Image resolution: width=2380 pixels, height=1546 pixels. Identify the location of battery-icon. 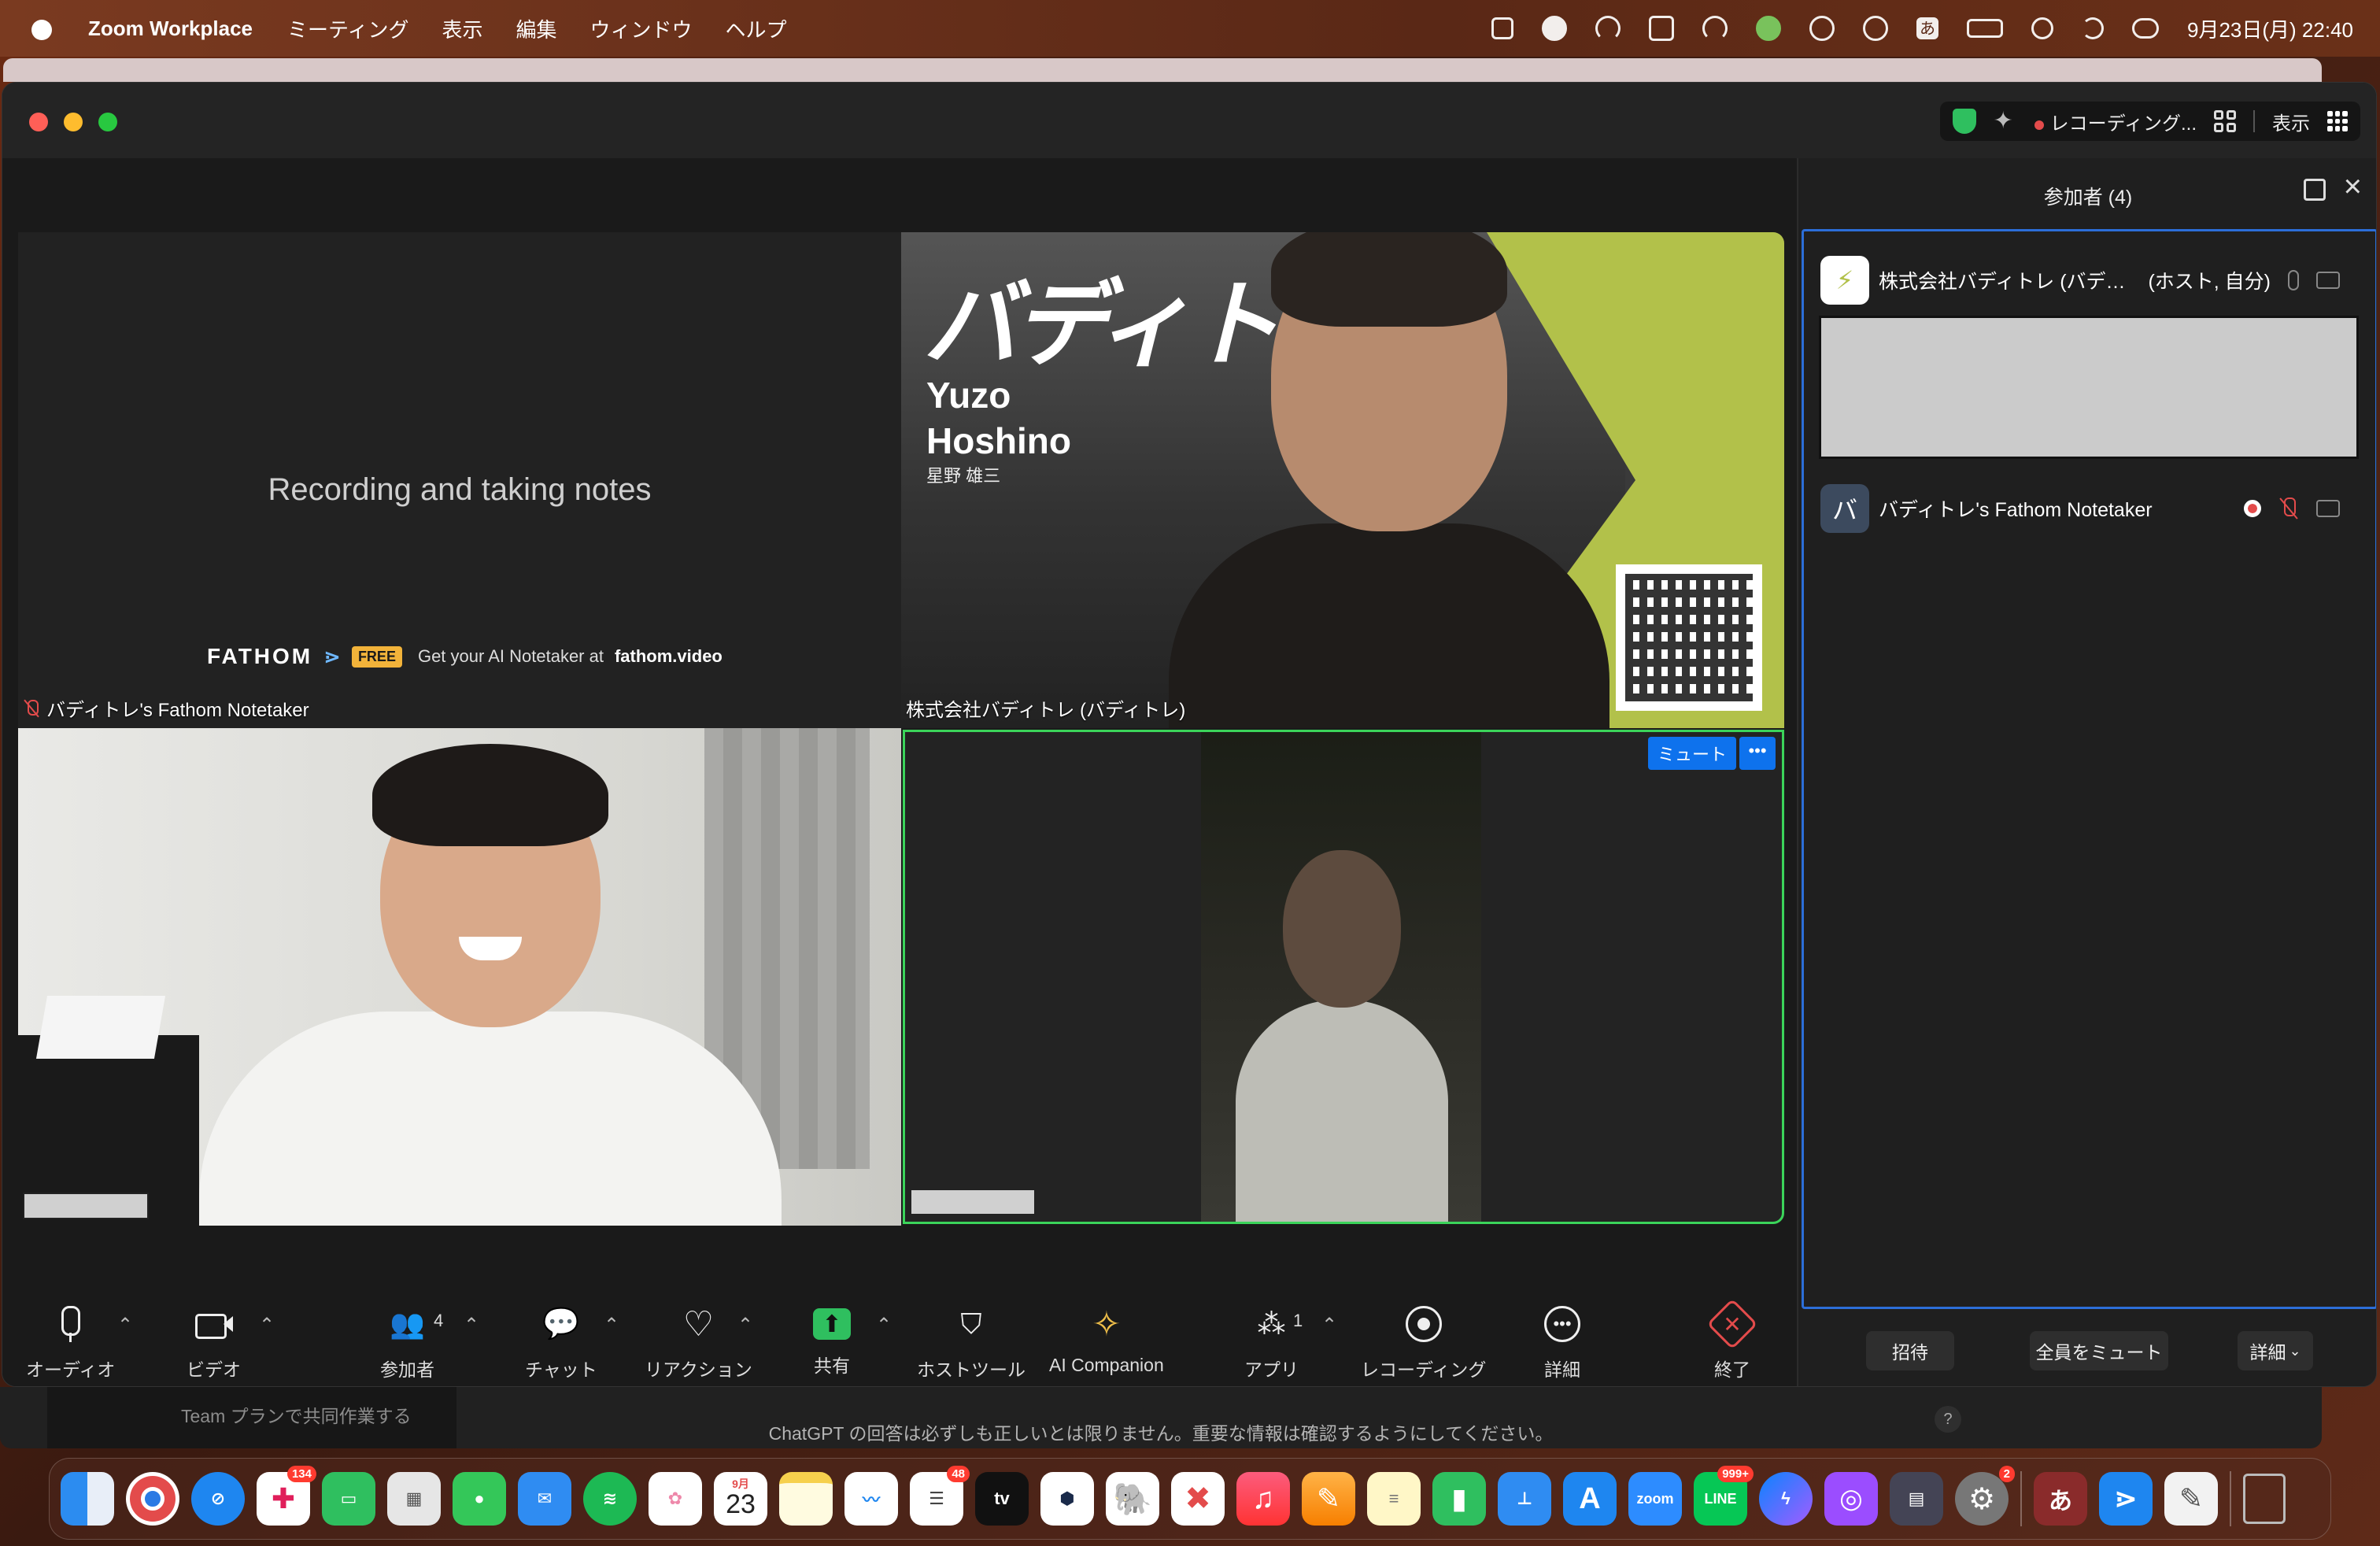
(1985, 28).